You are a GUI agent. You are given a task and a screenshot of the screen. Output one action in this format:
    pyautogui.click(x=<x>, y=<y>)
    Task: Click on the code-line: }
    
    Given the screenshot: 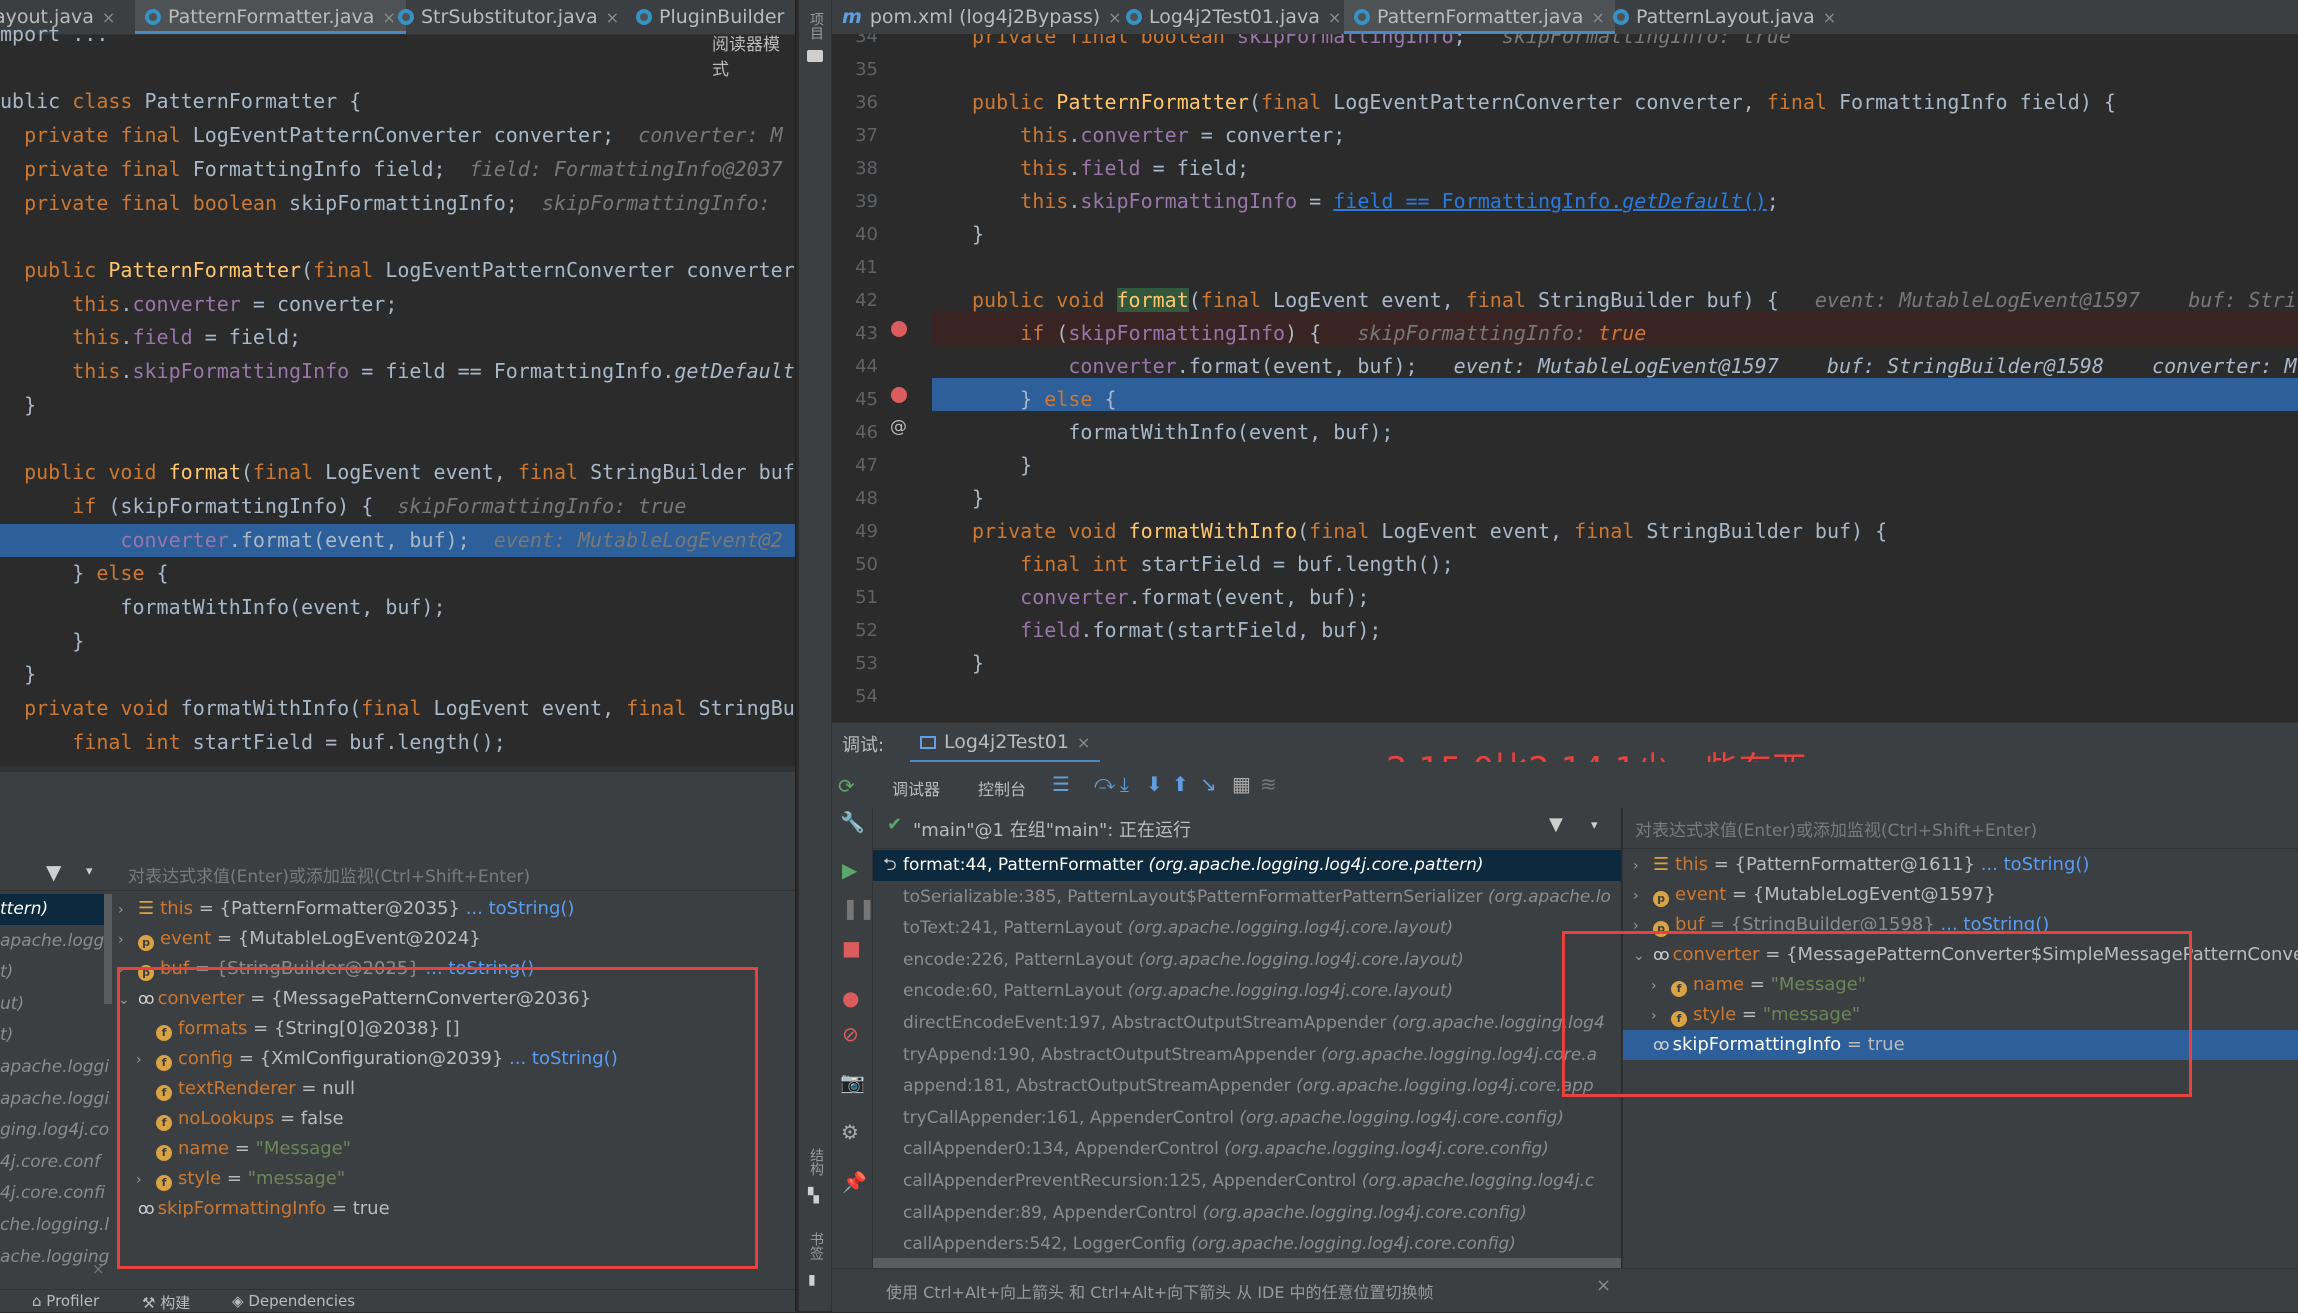 What is the action you would take?
    pyautogui.click(x=978, y=663)
    